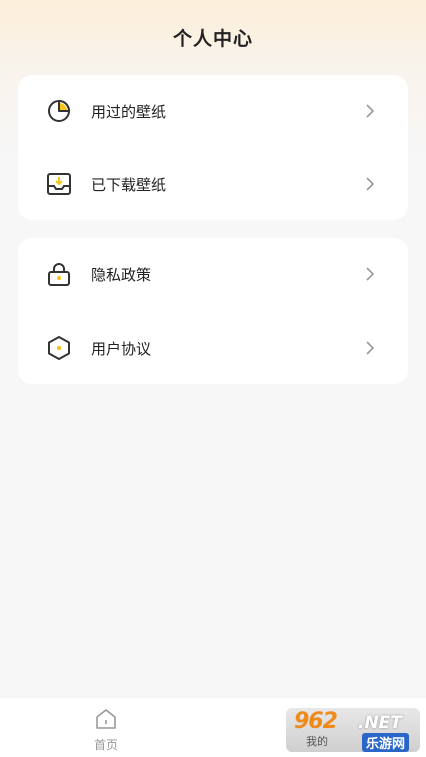  I want to click on home-icon, so click(106, 719).